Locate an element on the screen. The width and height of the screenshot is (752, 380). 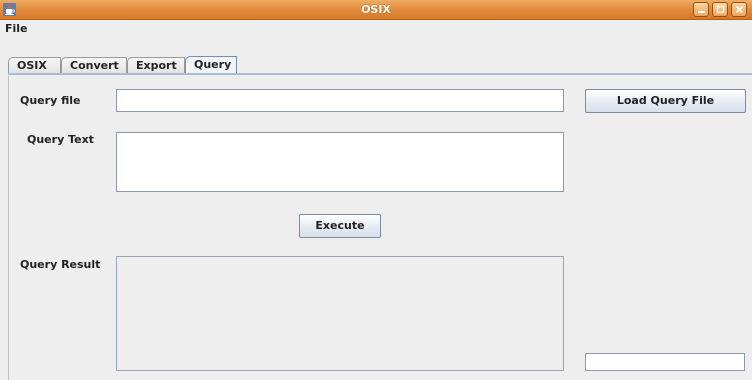
minimize-button is located at coordinates (701, 9).